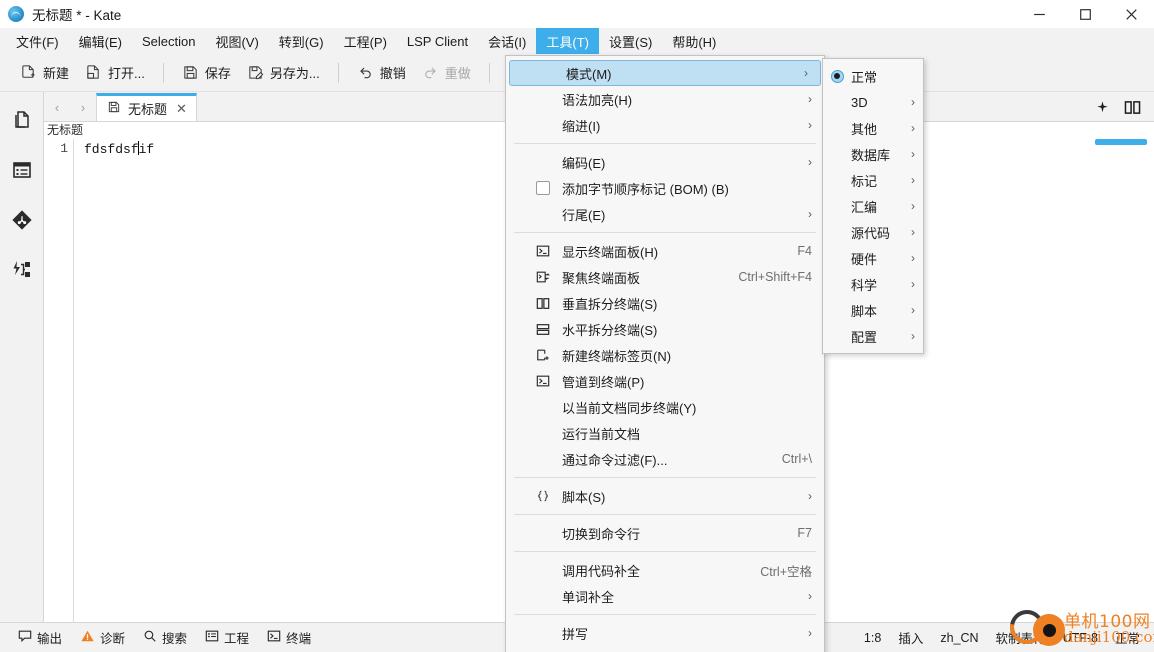 This screenshot has width=1154, height=652. I want to click on menu-item-pipe-to-terminal: 管道到终端(P), so click(665, 381).